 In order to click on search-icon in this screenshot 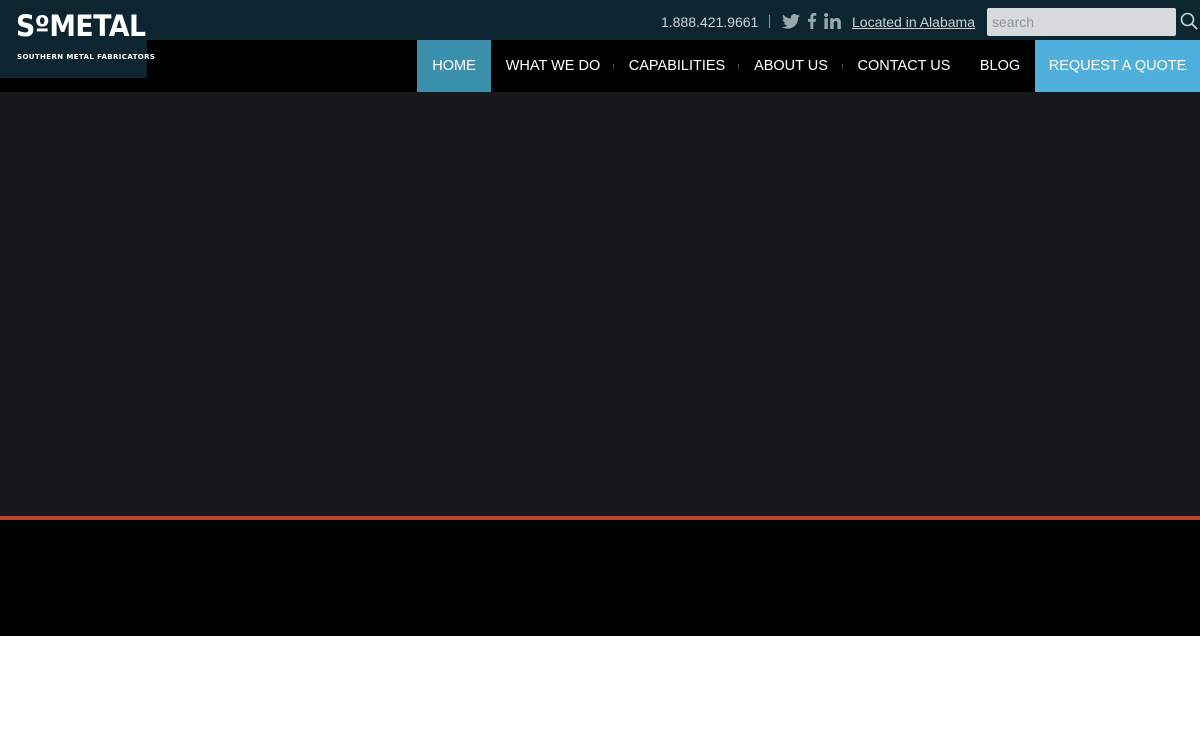, I will do `click(1189, 21)`.